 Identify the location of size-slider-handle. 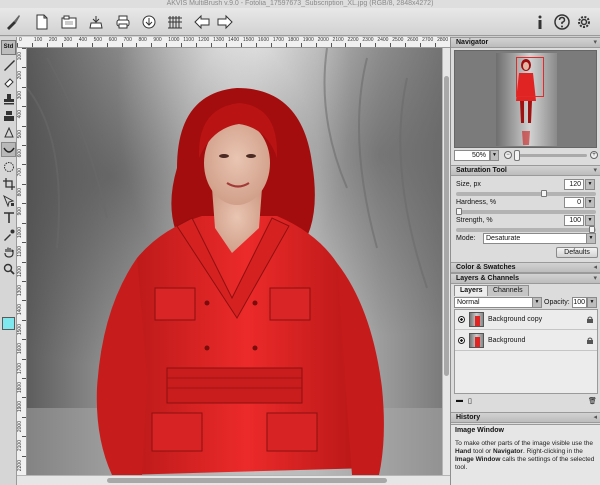
(544, 193).